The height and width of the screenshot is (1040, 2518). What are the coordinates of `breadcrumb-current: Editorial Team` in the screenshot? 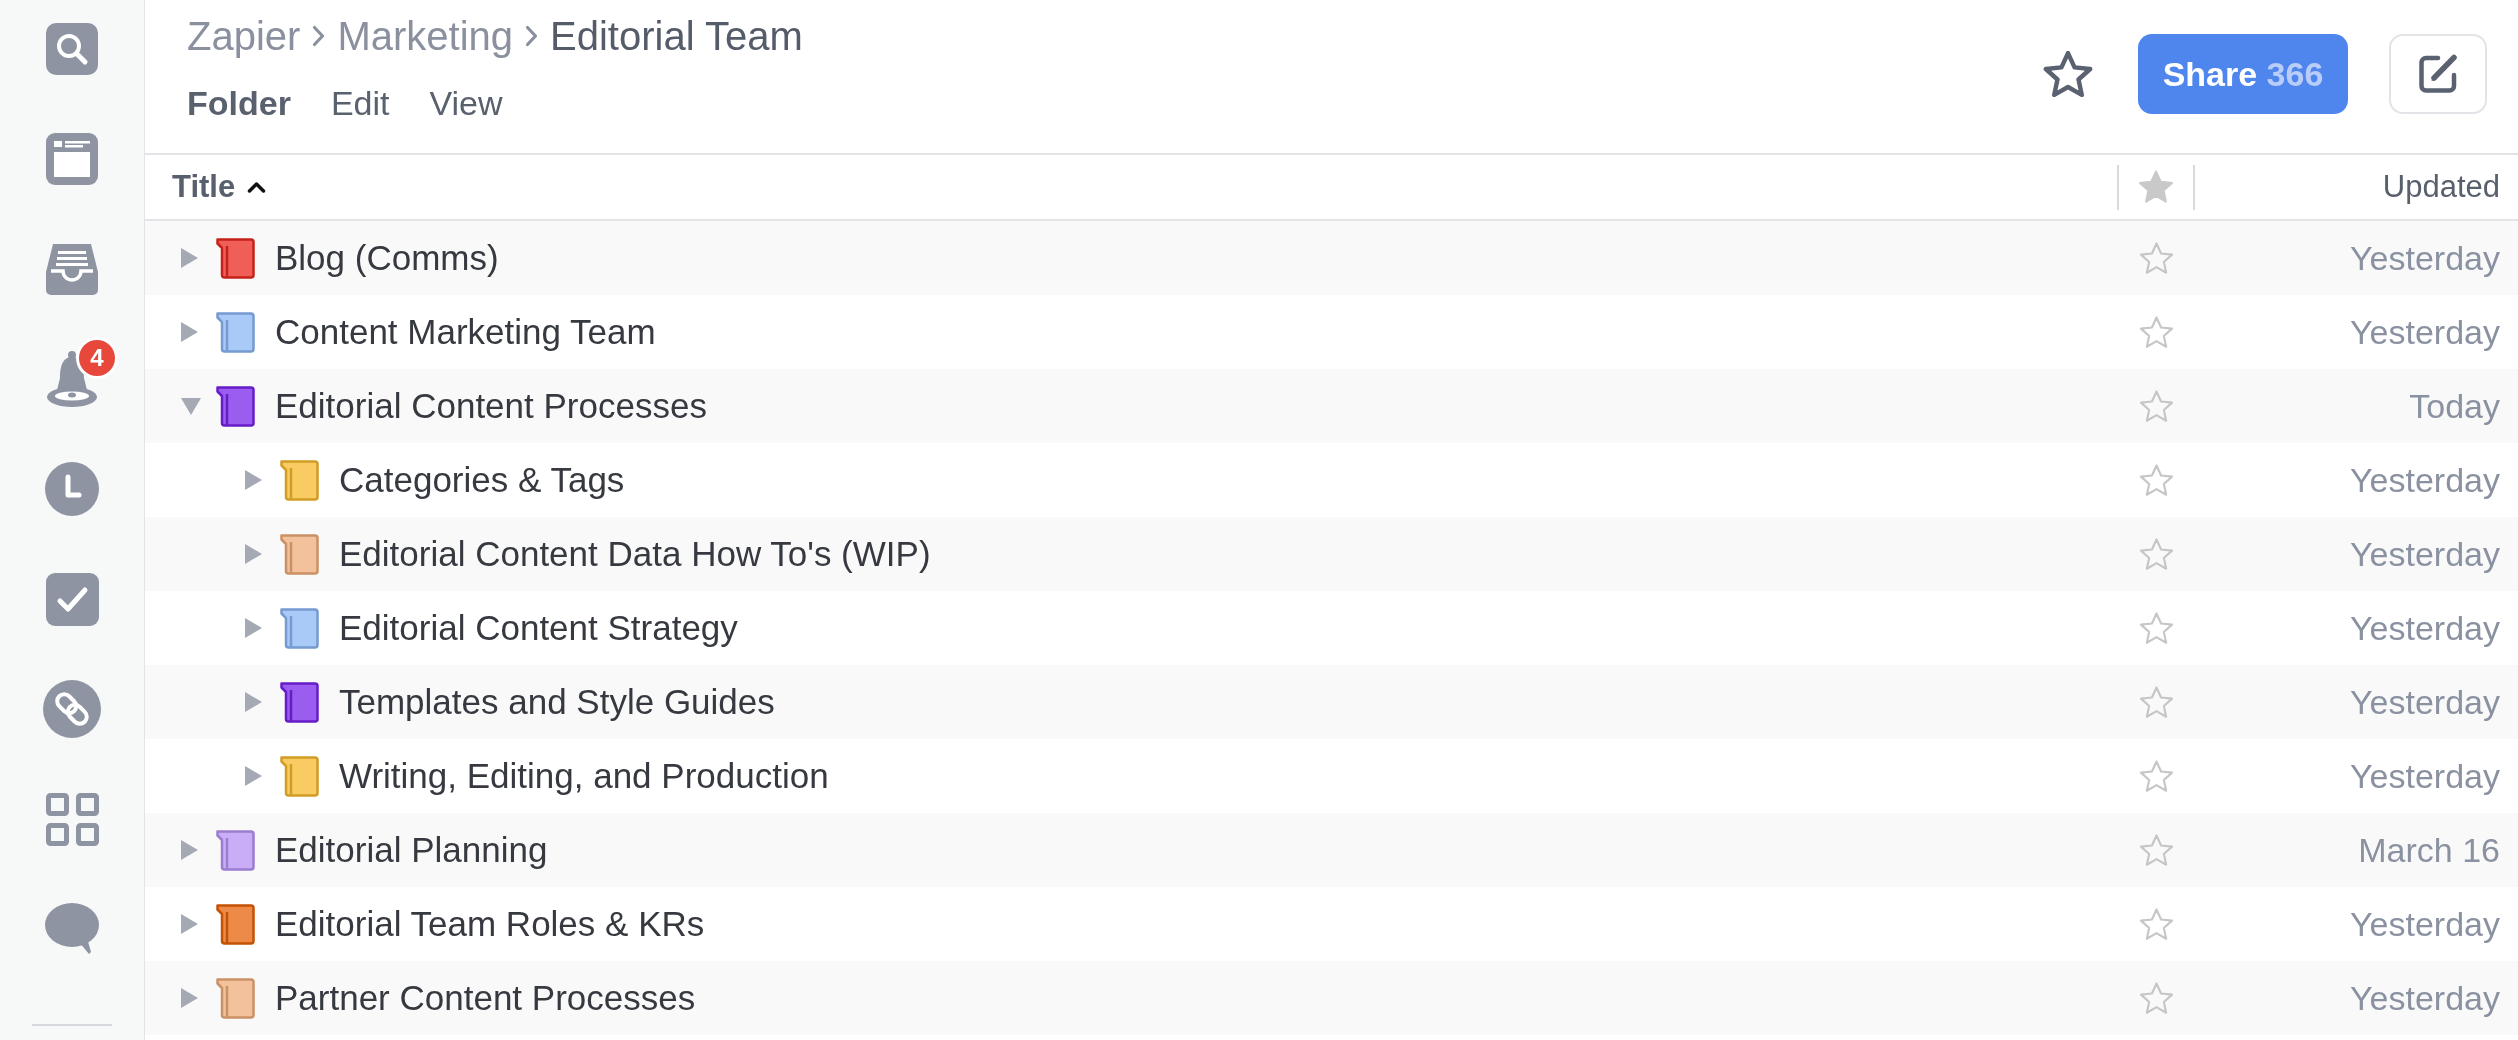 It's located at (676, 36).